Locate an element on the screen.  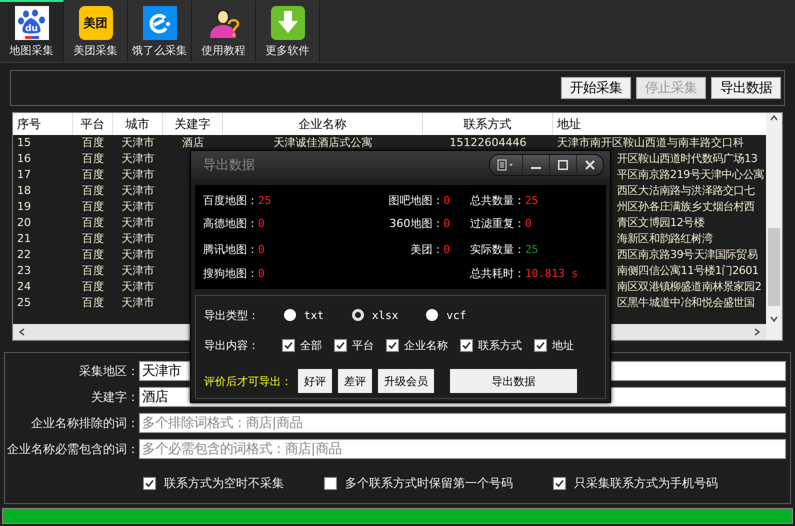
review-button: 好评 is located at coordinates (315, 381).